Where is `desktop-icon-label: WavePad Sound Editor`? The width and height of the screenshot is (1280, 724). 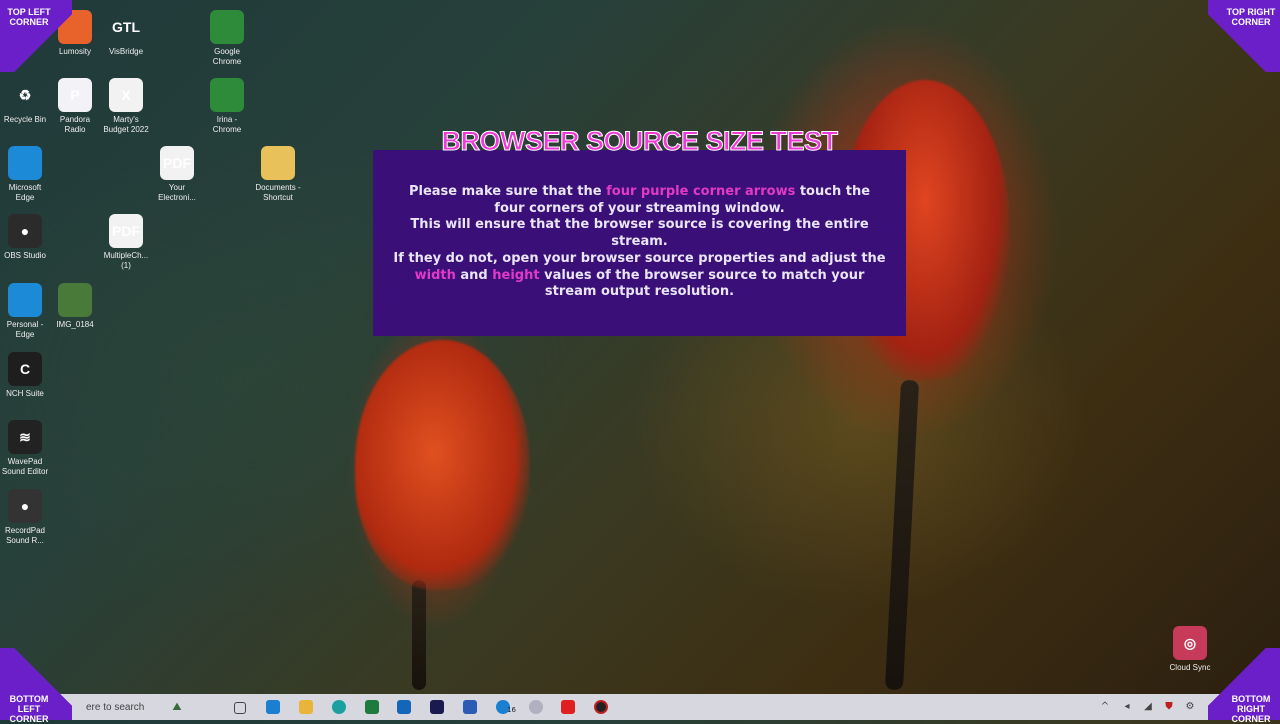 desktop-icon-label: WavePad Sound Editor is located at coordinates (25, 466).